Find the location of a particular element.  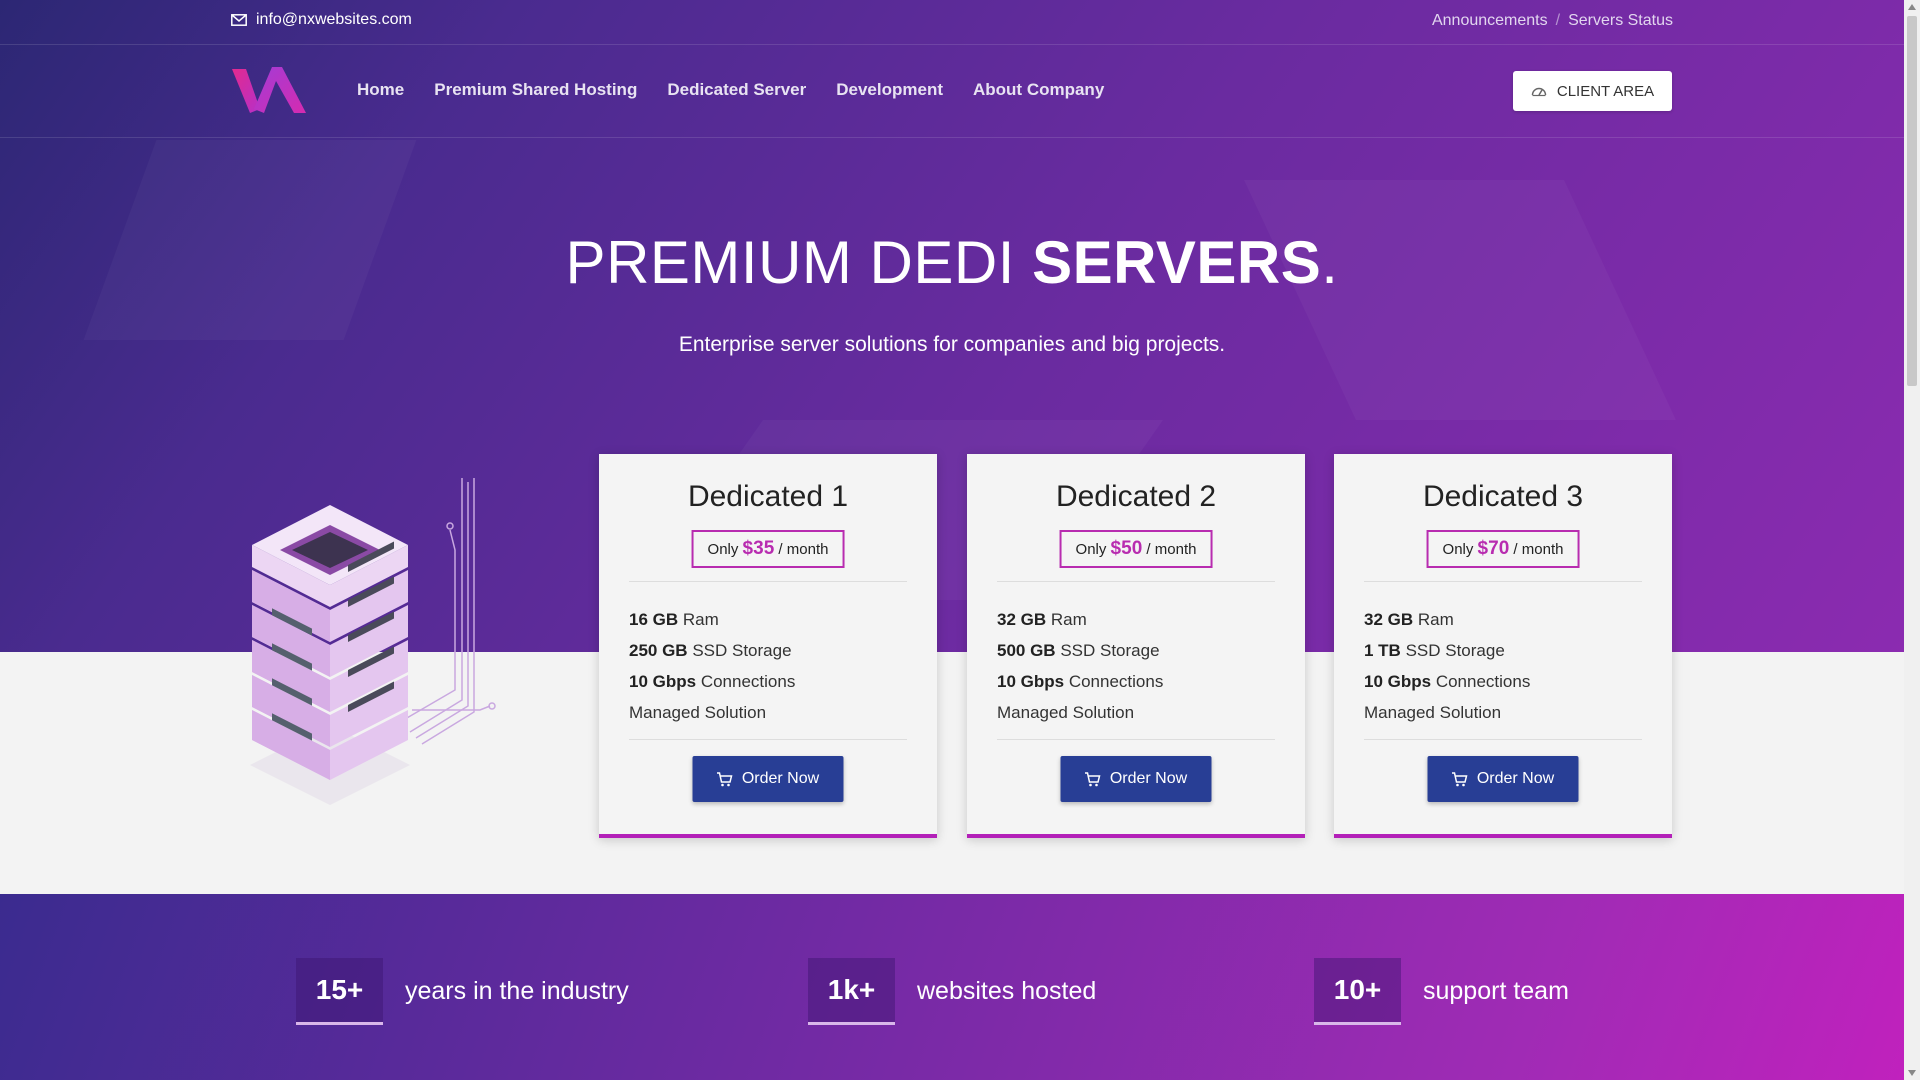

page-scrollbar is located at coordinates (1912, 540).